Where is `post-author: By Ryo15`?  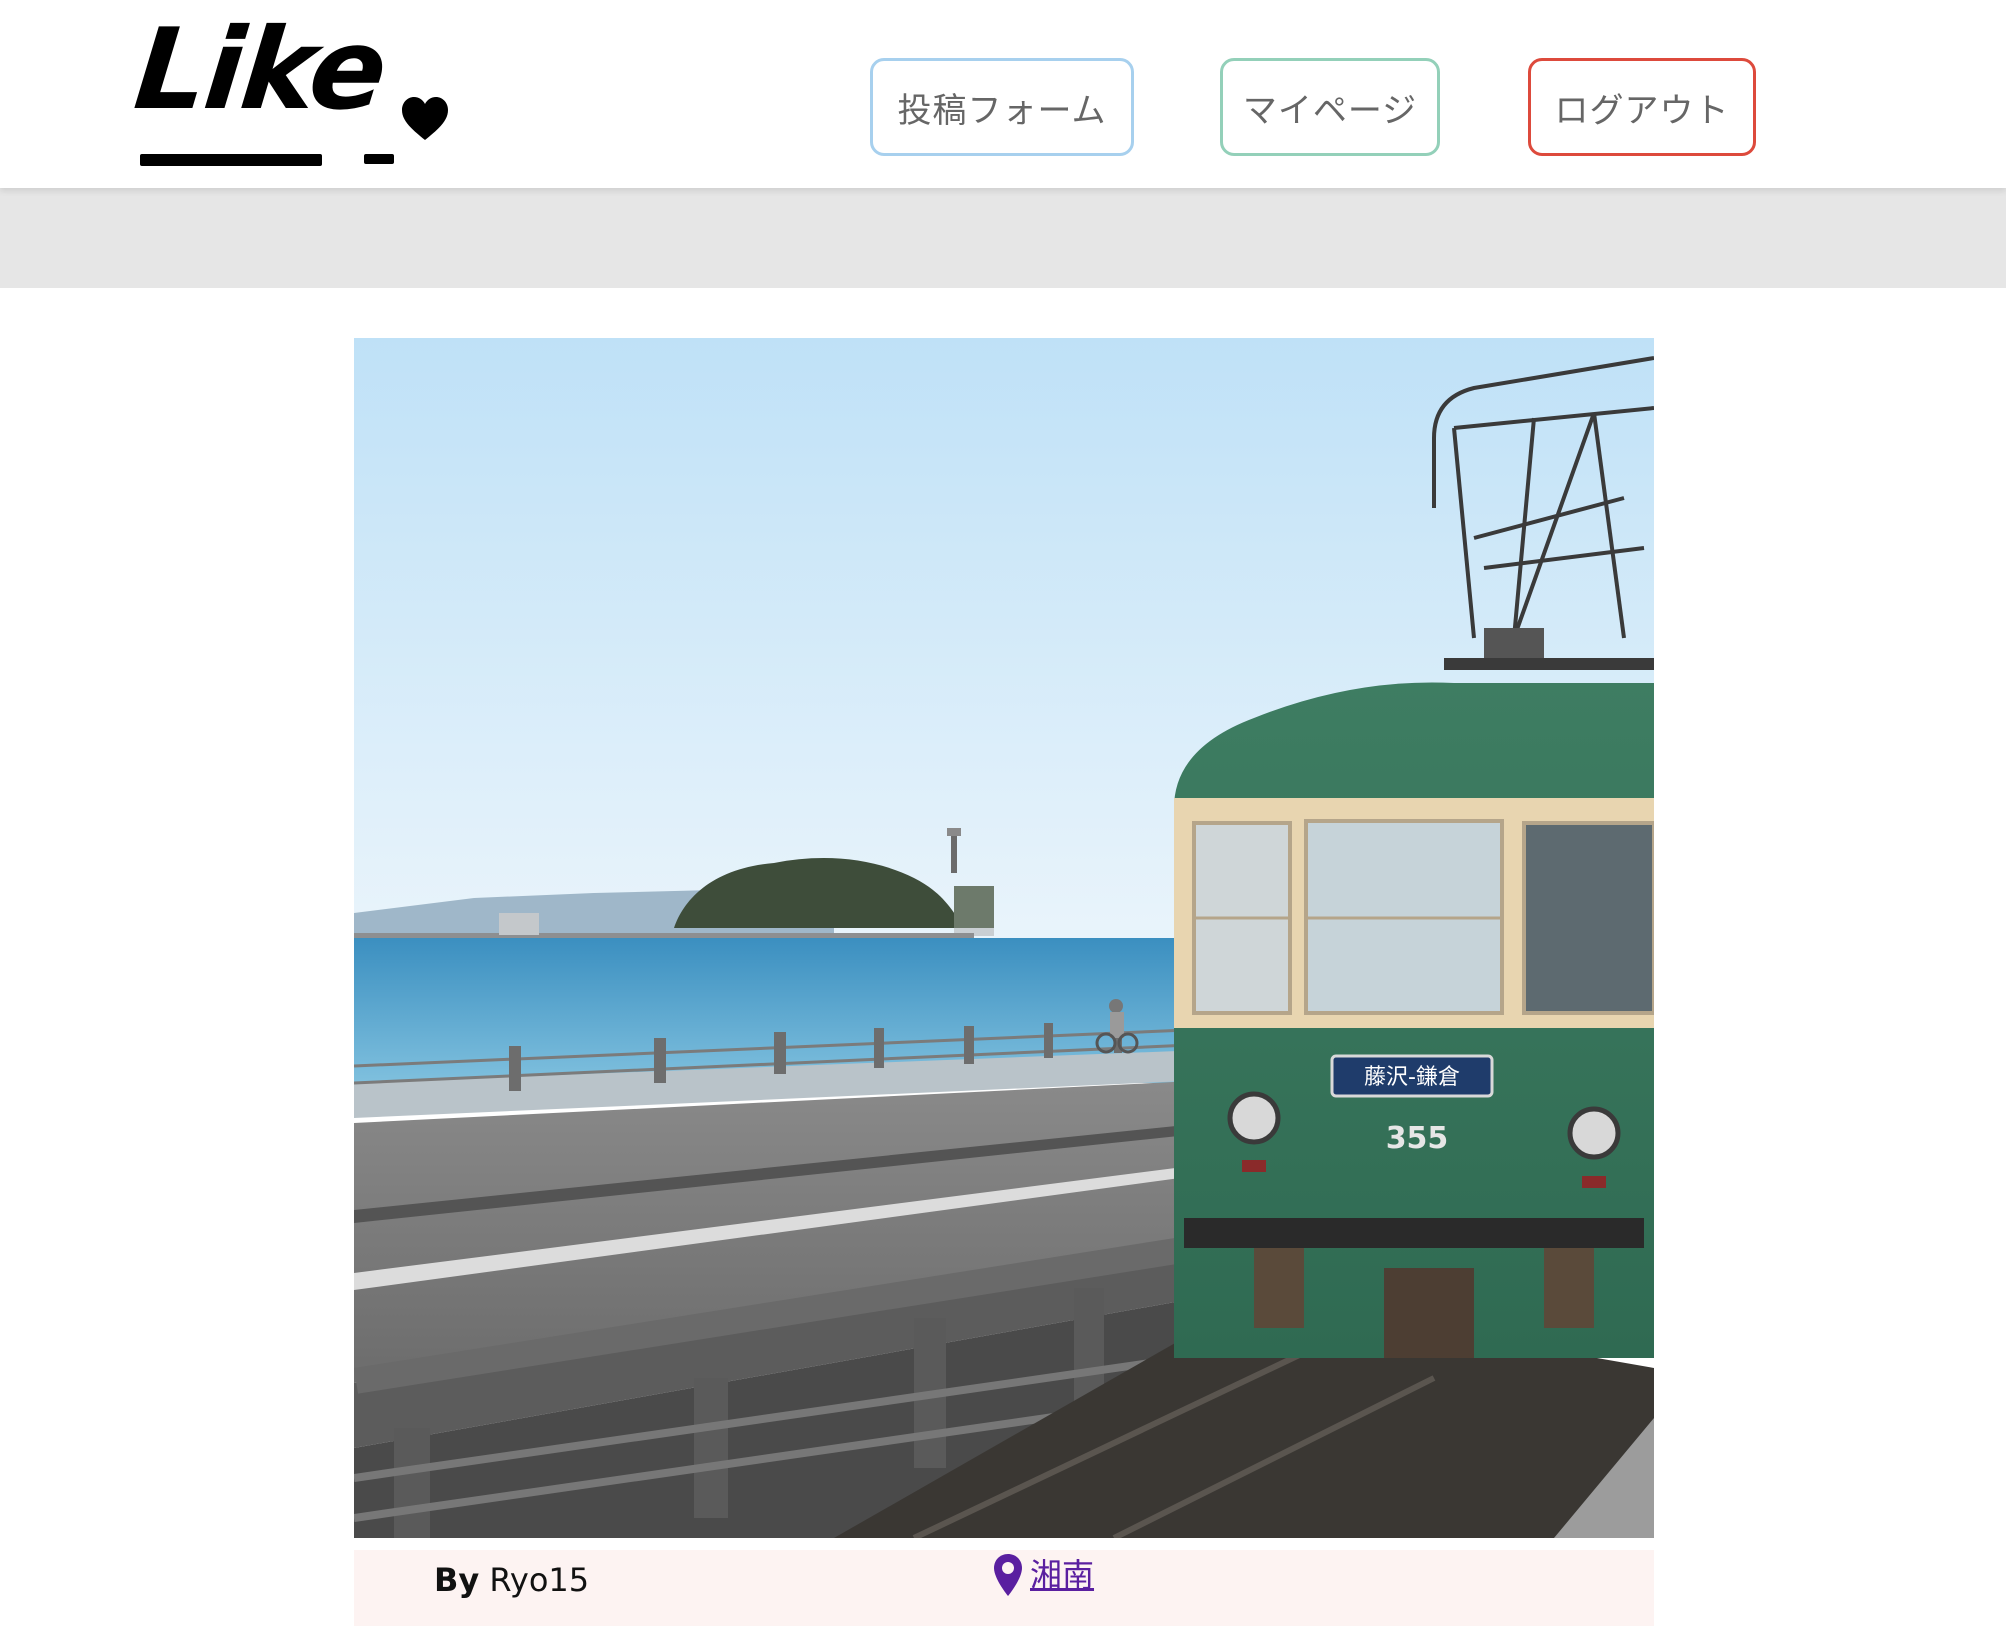
post-author: By Ryo15 is located at coordinates (511, 1580).